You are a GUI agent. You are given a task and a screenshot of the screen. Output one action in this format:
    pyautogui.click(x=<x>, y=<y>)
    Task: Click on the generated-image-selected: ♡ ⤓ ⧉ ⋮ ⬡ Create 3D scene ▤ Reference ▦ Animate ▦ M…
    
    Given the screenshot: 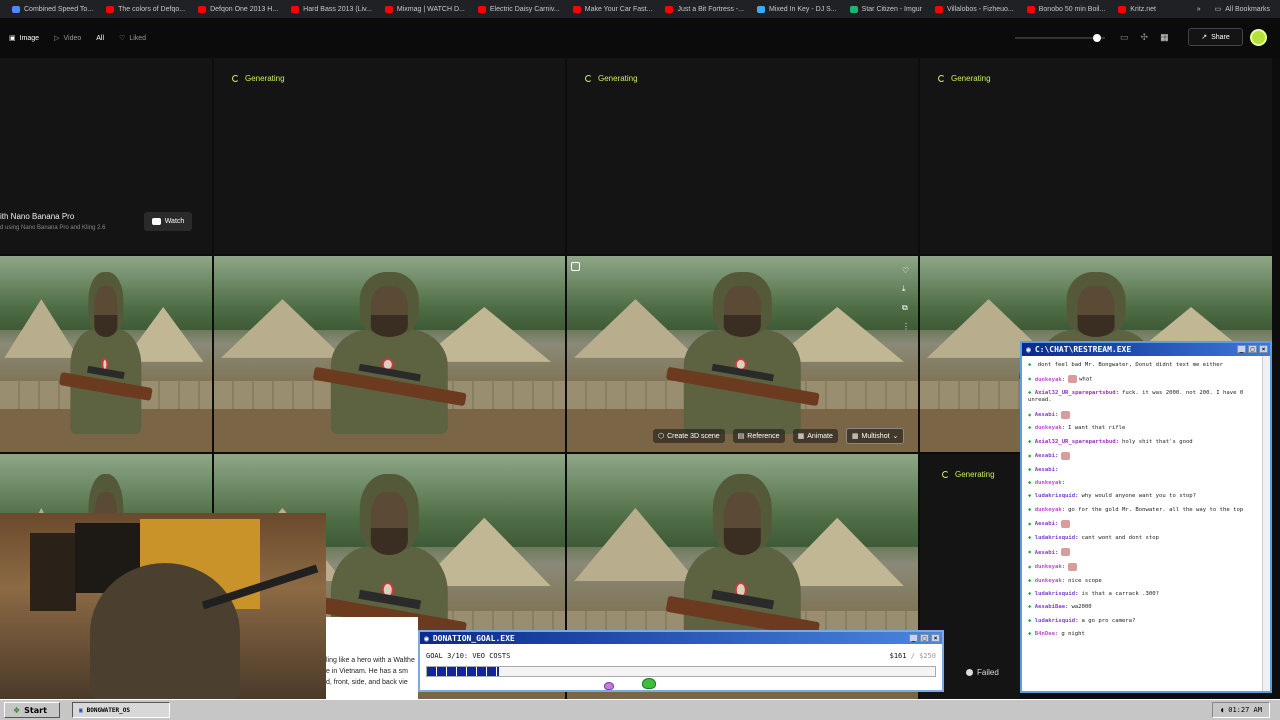 What is the action you would take?
    pyautogui.click(x=742, y=354)
    